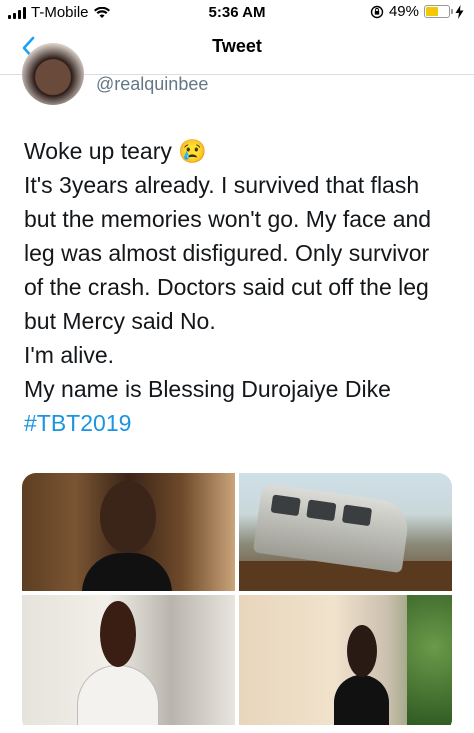  What do you see at coordinates (207, 389) in the screenshot?
I see `tweet-line: My name is Blessing Durojaiye Dike` at bounding box center [207, 389].